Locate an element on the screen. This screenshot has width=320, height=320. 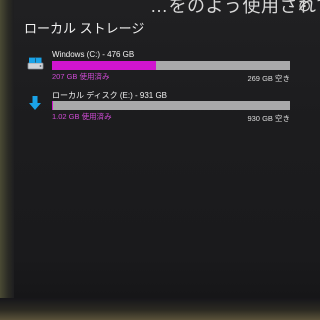
download-arrow-icon is located at coordinates (36, 104).